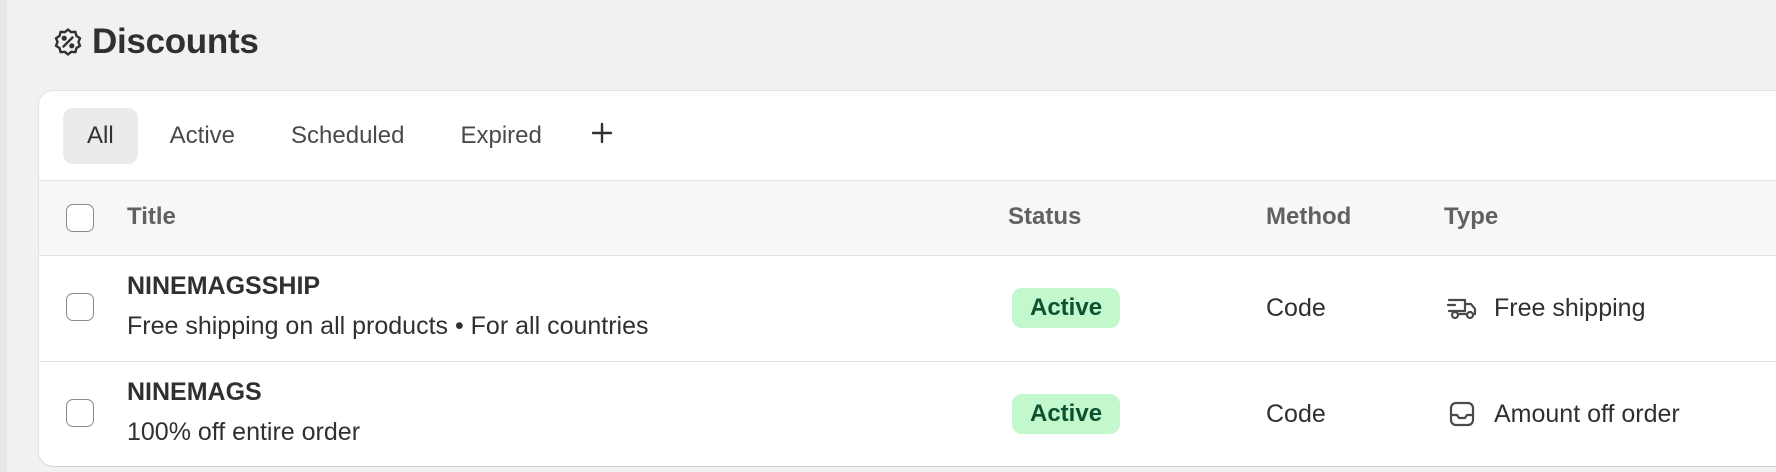 This screenshot has width=1776, height=472. I want to click on tab-scheduled: Scheduled, so click(347, 136).